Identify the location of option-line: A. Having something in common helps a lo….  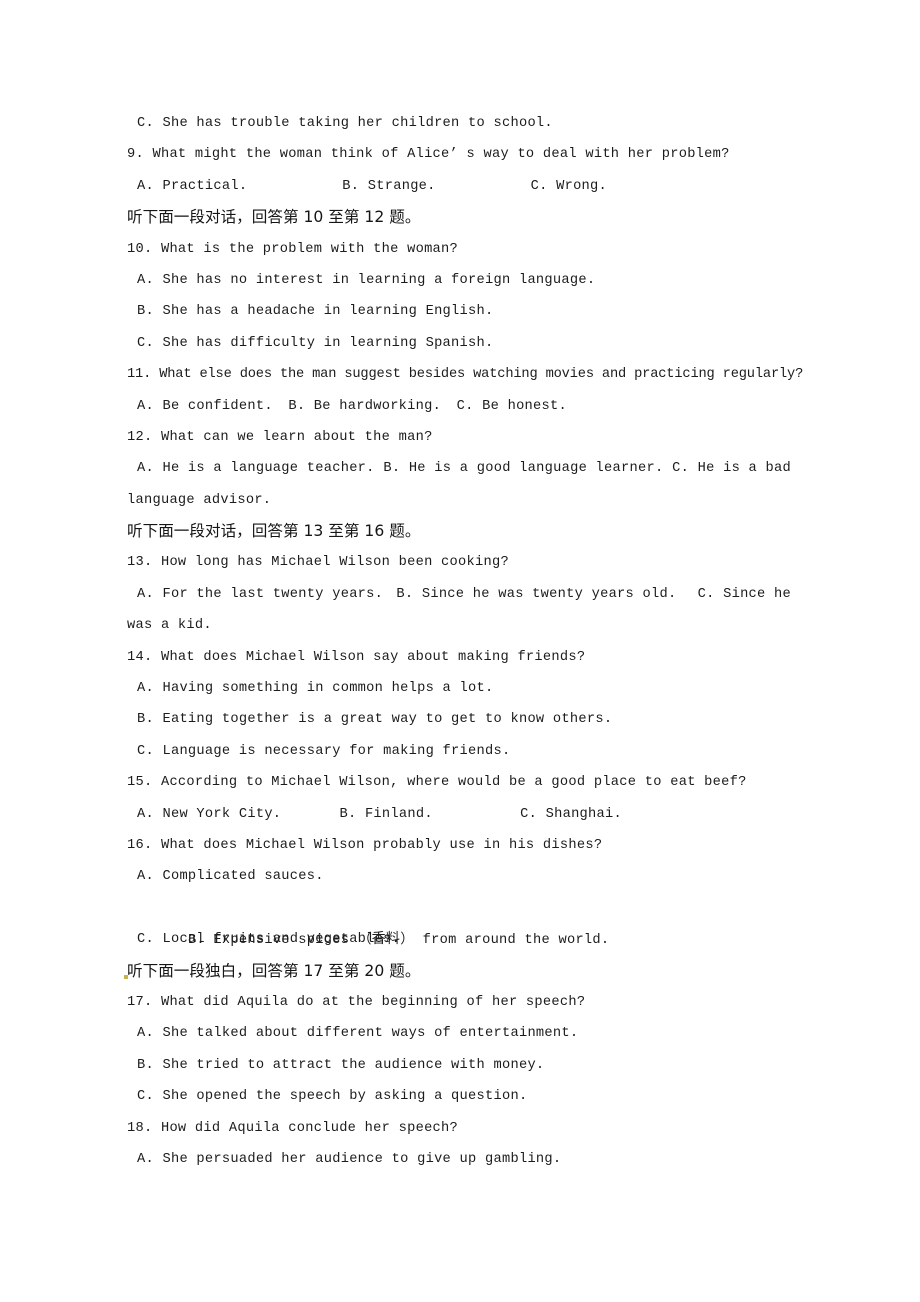
(315, 689).